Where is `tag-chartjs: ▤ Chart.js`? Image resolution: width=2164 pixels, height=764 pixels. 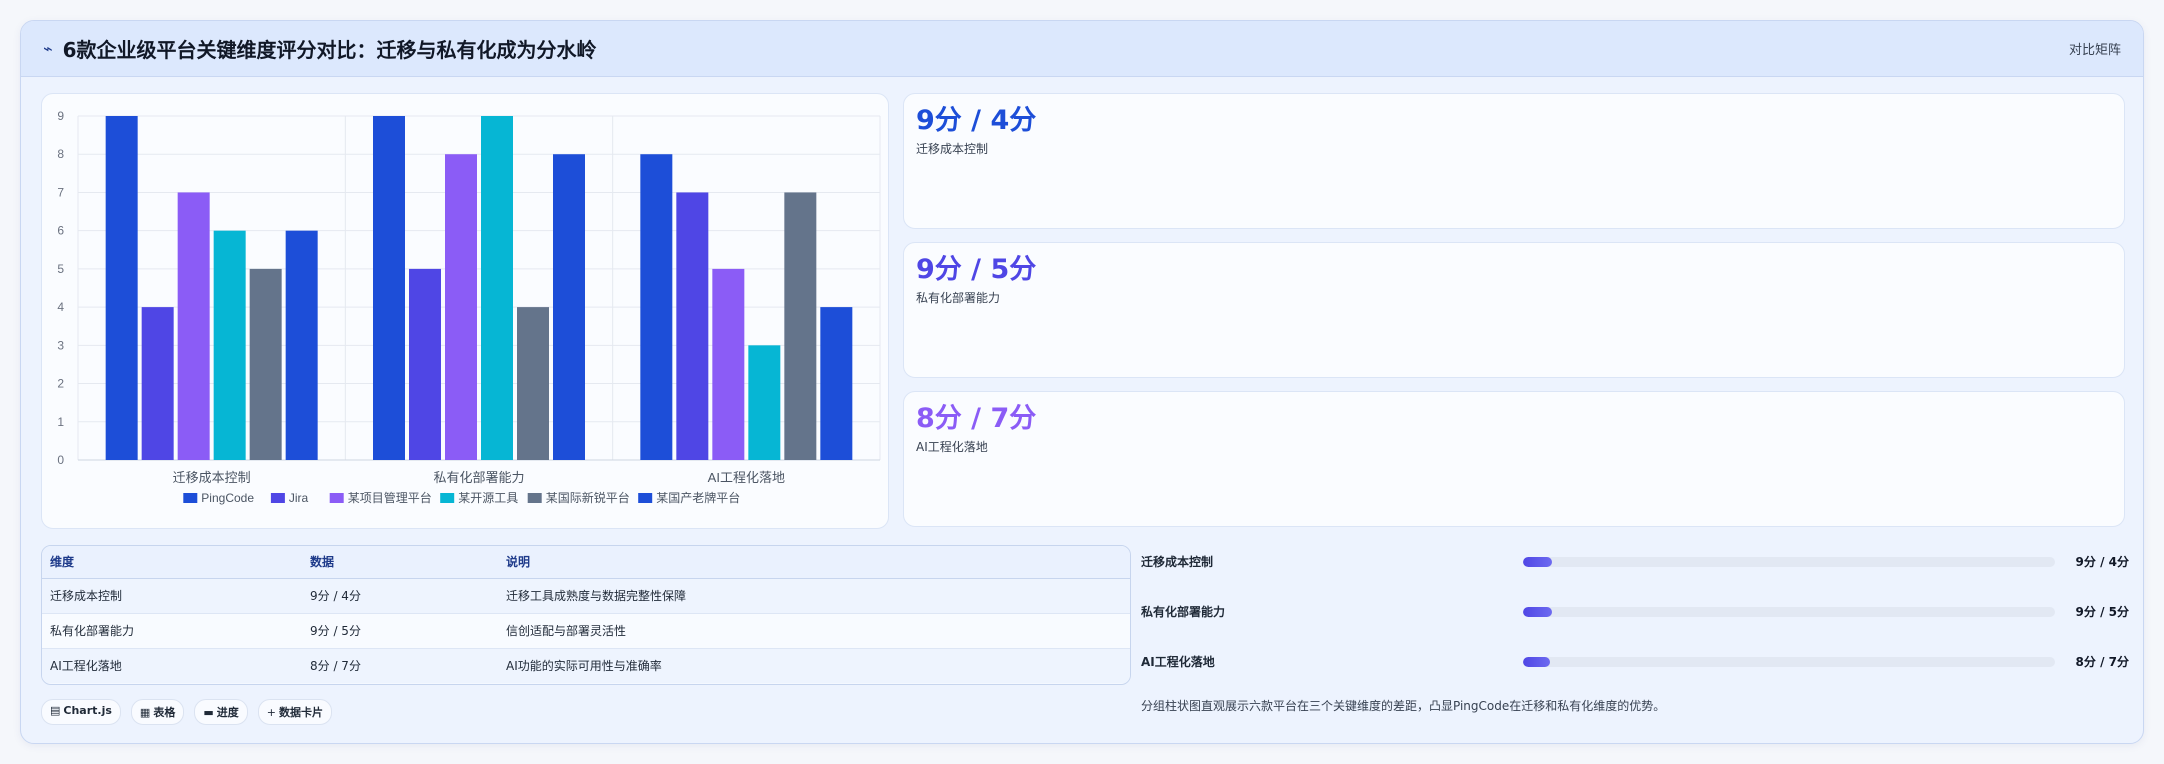 tag-chartjs: ▤ Chart.js is located at coordinates (81, 712).